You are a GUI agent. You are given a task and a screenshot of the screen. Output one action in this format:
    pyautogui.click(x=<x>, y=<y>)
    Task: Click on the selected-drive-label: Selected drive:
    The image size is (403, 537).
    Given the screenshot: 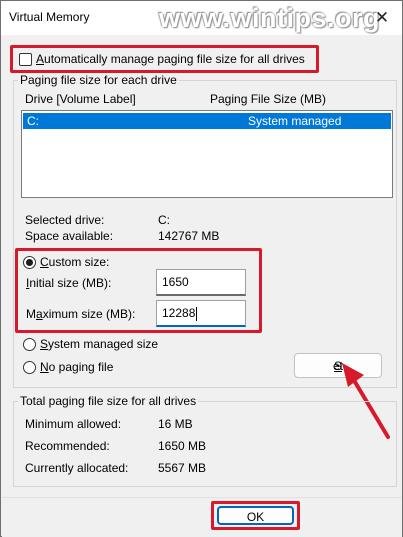 What is the action you would take?
    pyautogui.click(x=65, y=220)
    